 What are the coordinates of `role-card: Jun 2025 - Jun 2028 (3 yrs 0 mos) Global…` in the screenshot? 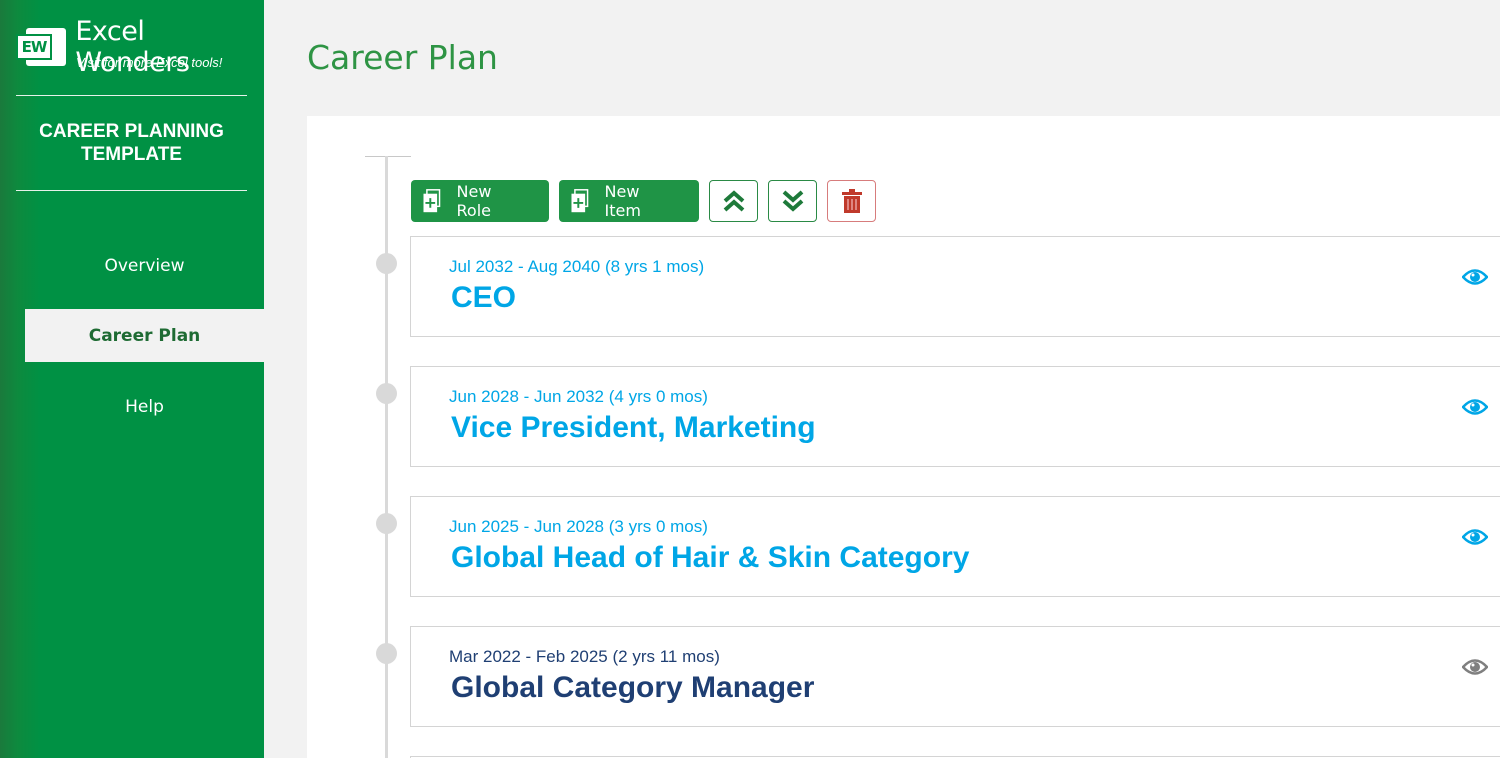 It's located at (955, 546).